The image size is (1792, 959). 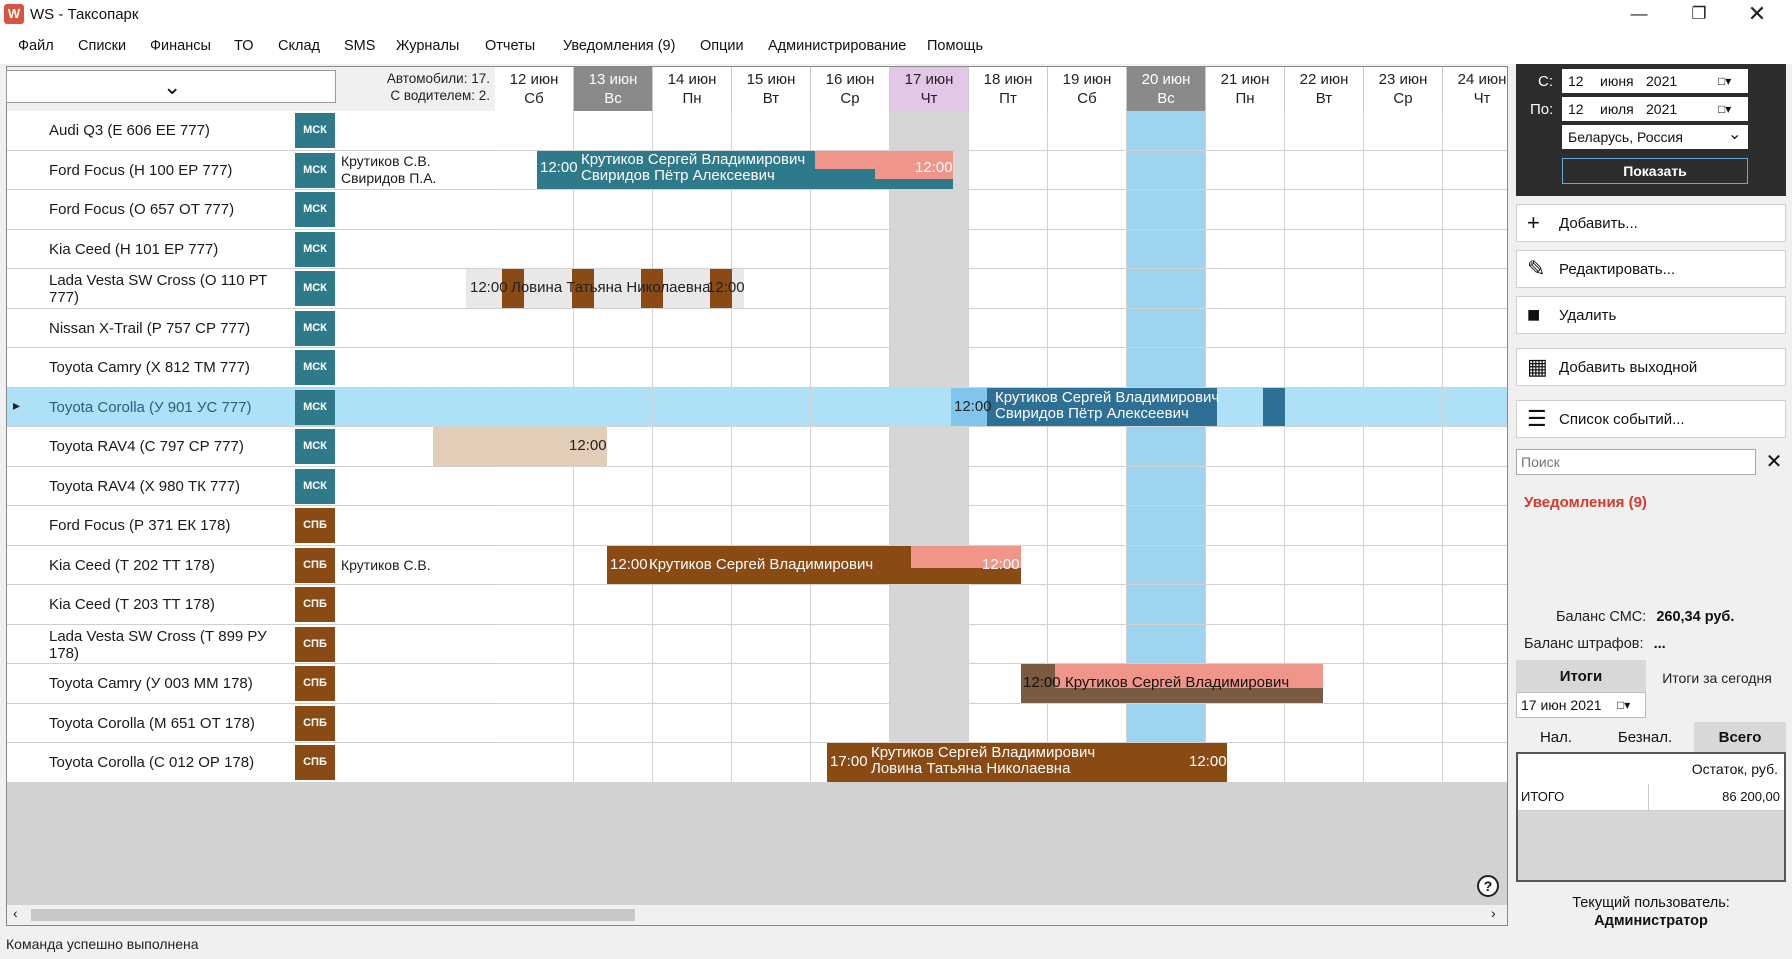 What do you see at coordinates (757, 368) in the screenshot?
I see `table-row: Toyota Camry (Х 812 ТМ 777) МСК` at bounding box center [757, 368].